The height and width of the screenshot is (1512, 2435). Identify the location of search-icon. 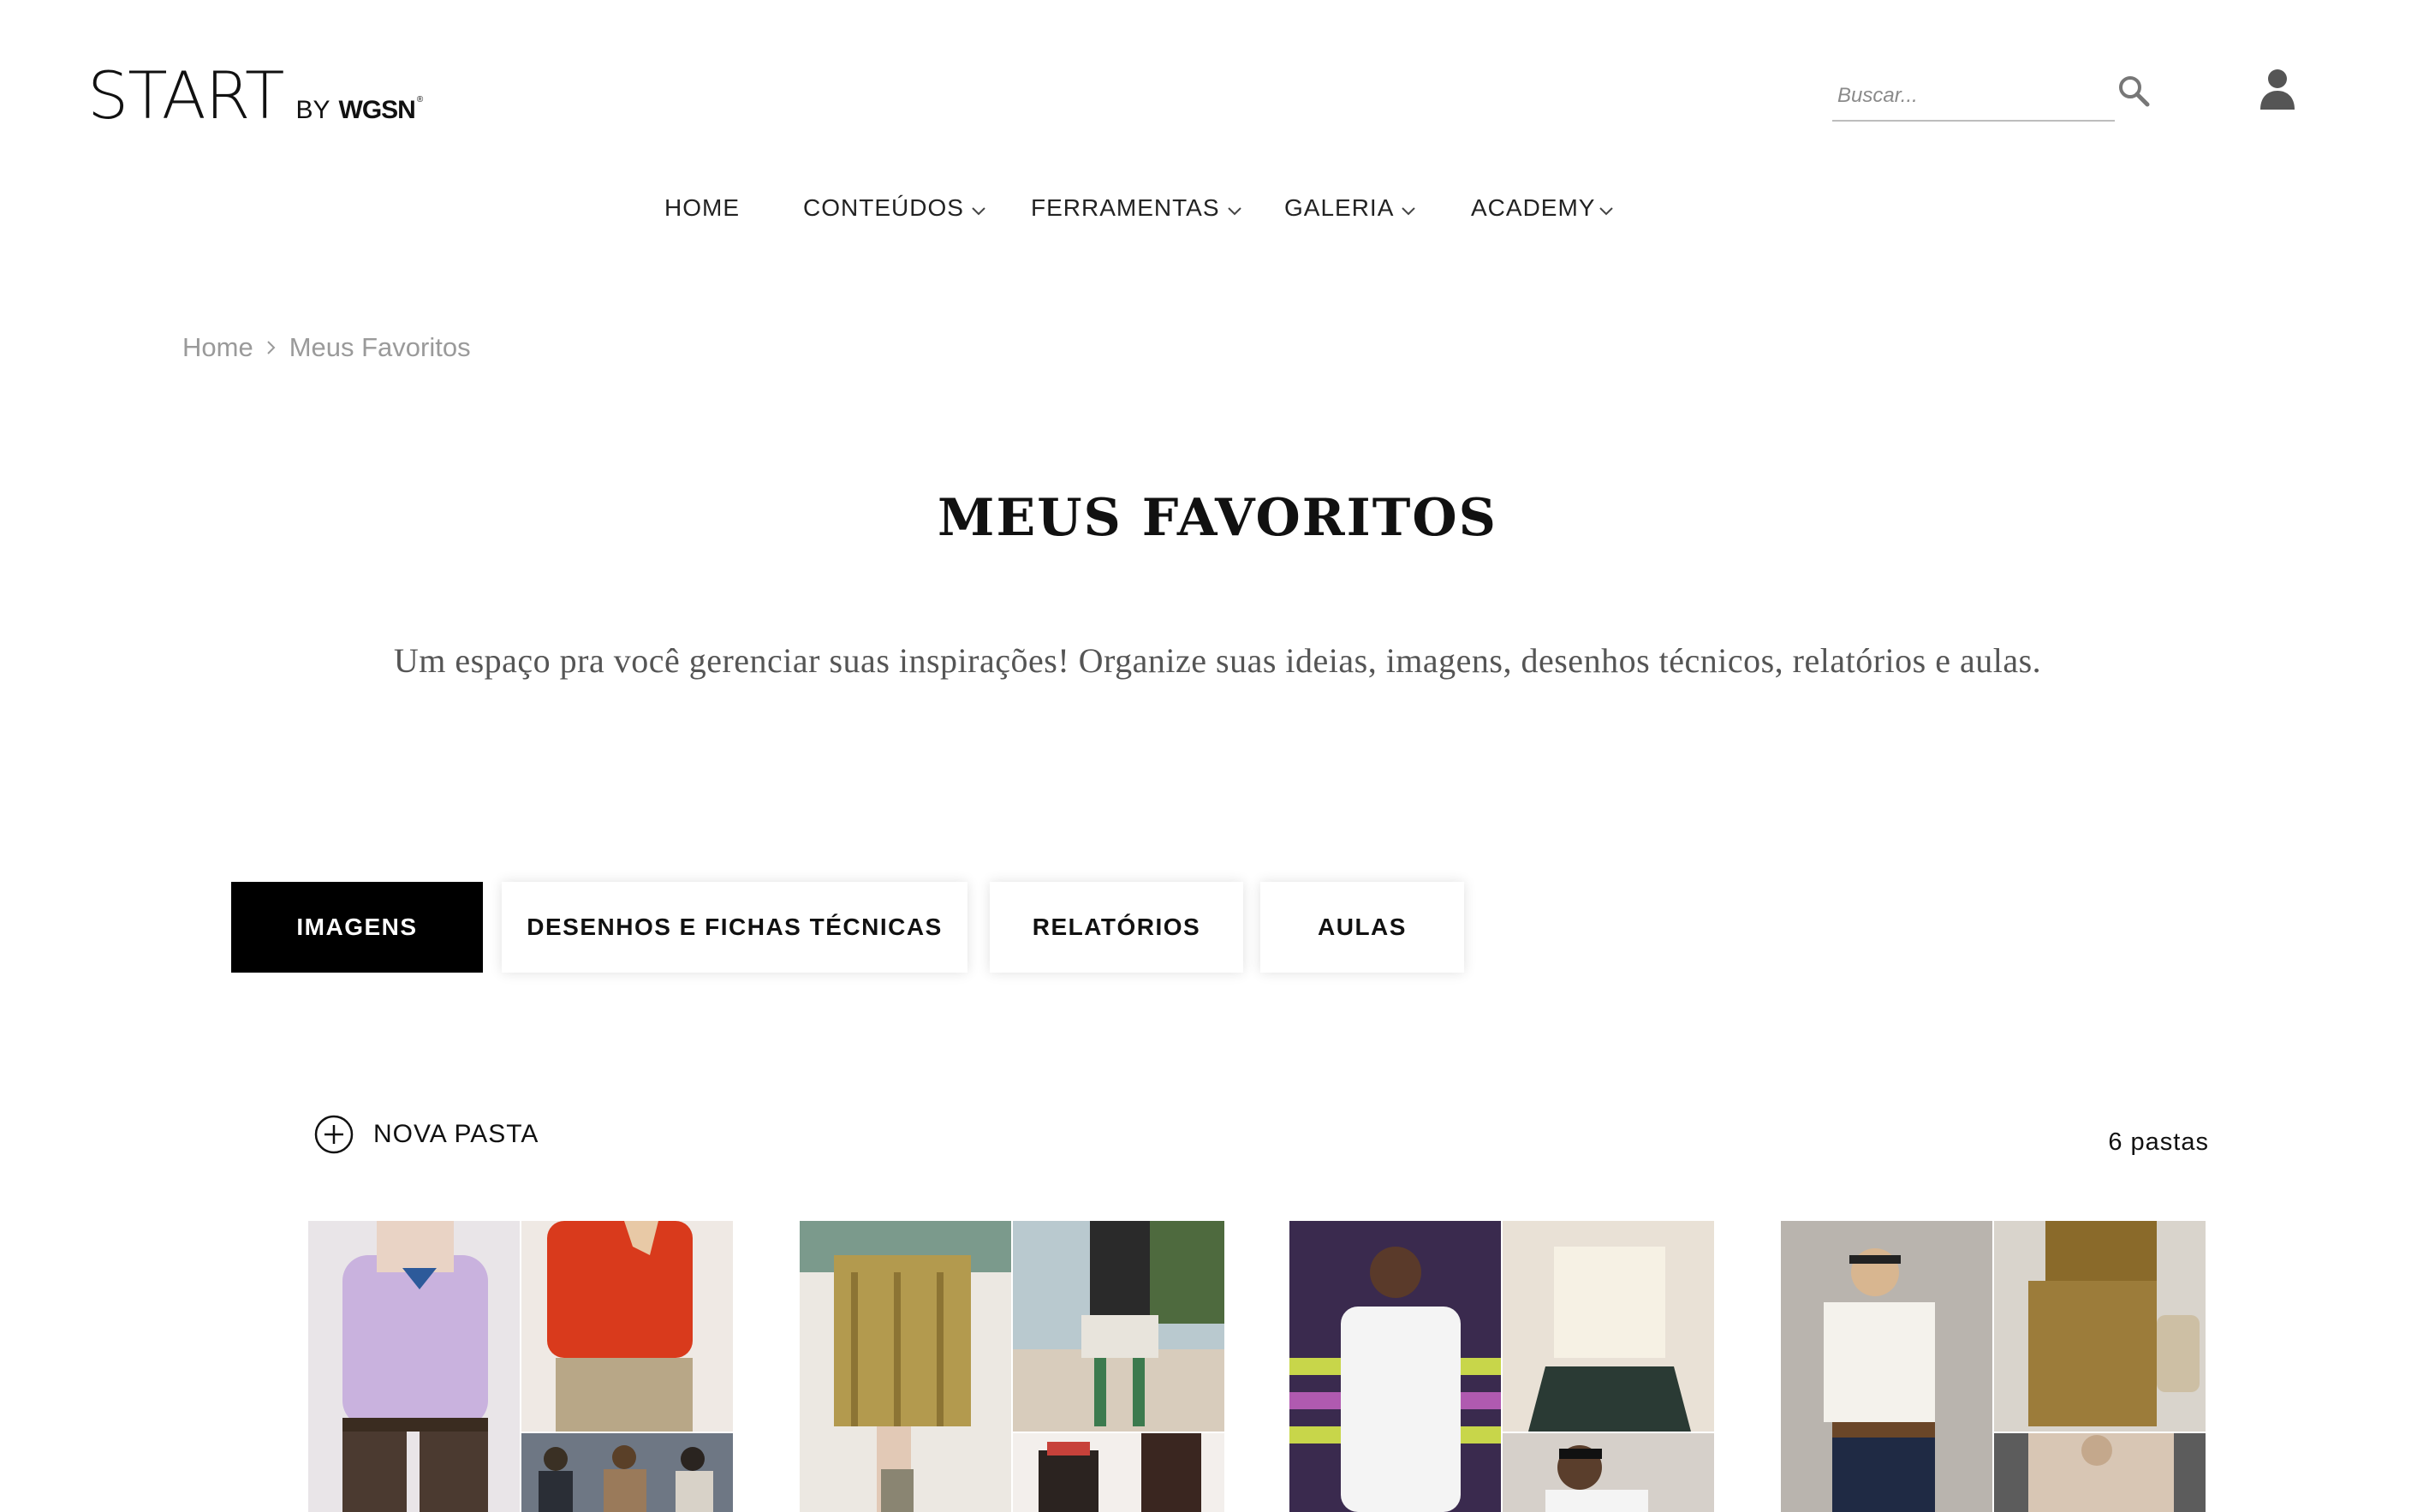
(2134, 91).